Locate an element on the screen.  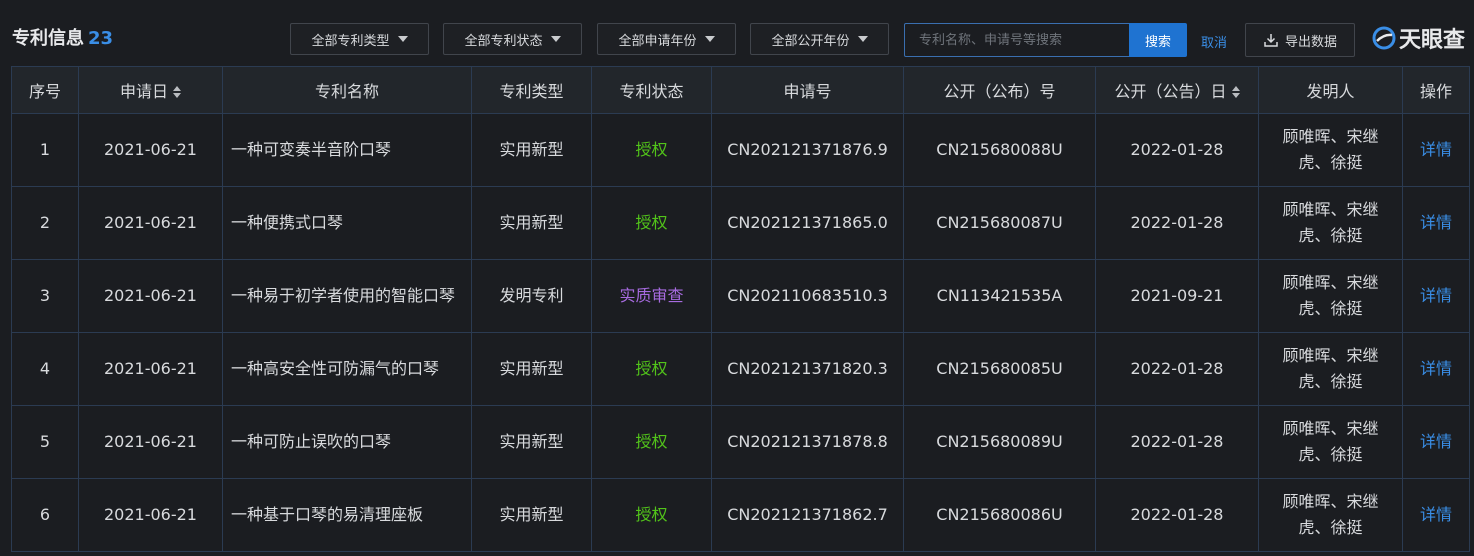
publication-number-text: CN215680085U is located at coordinates (999, 368).